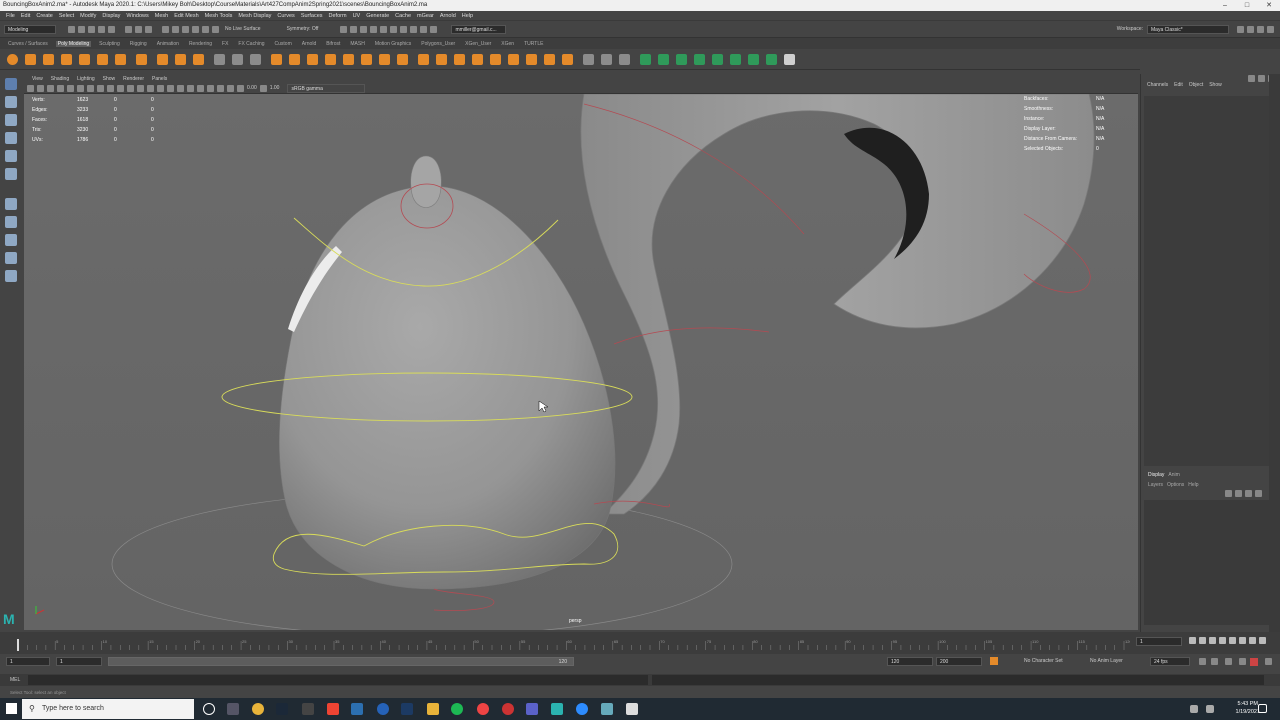  Describe the element at coordinates (11, 240) in the screenshot. I see `persp-graph-layout-icon` at that location.